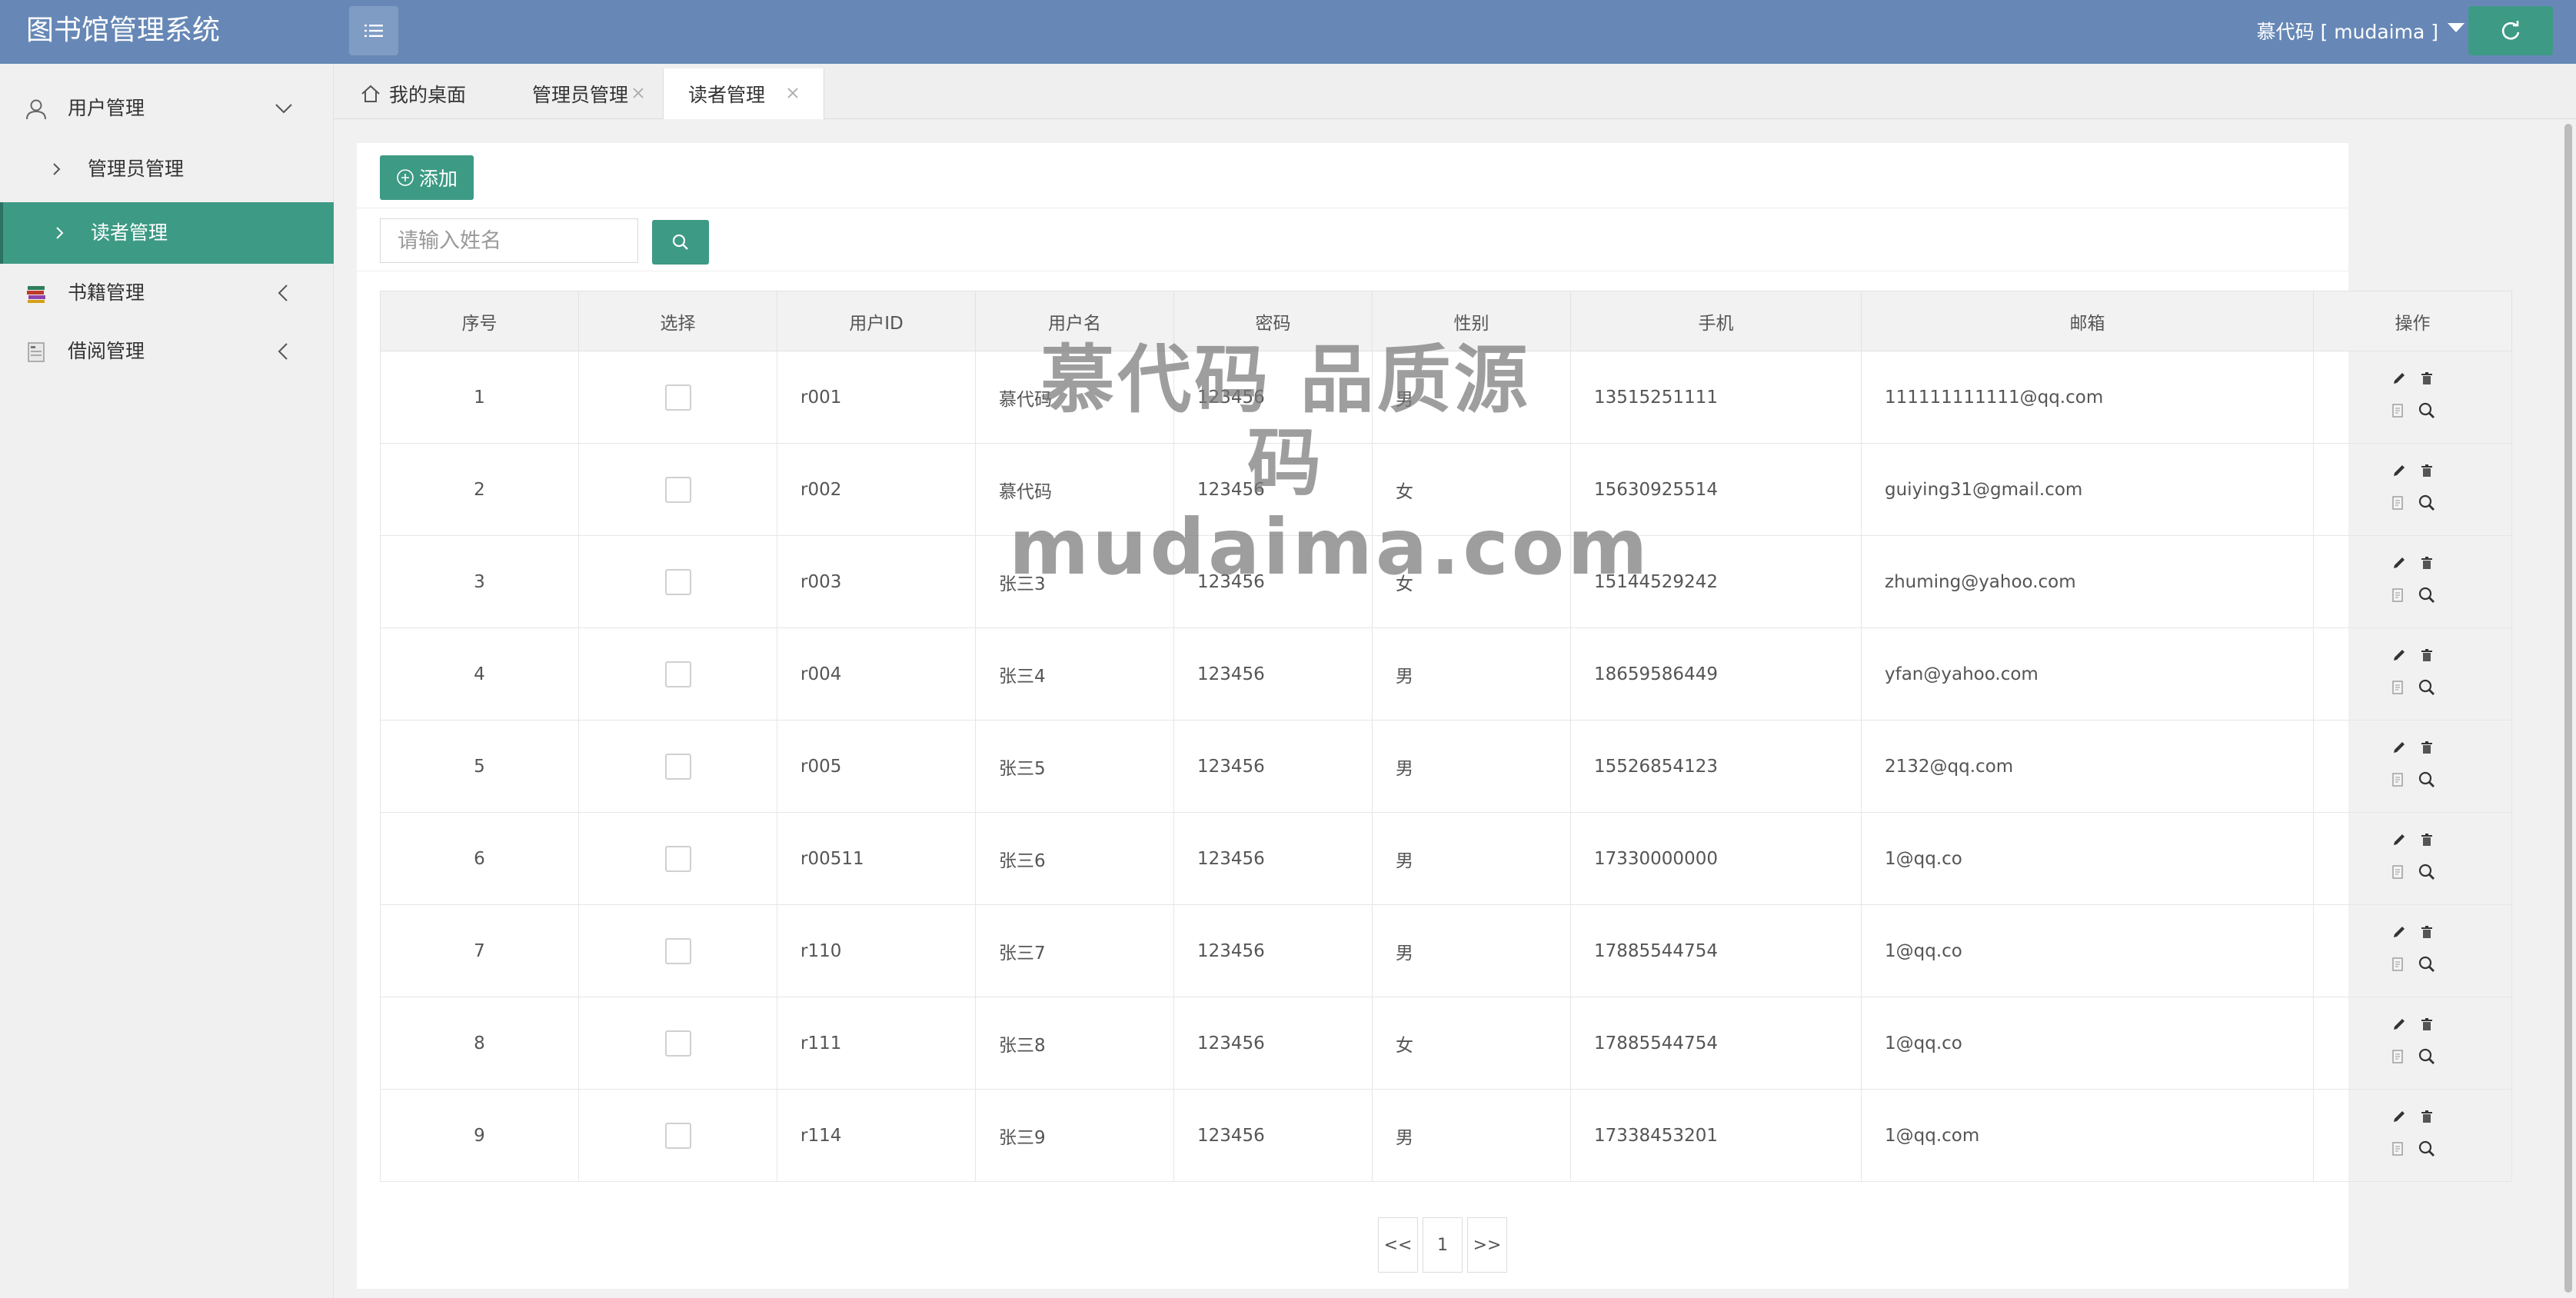 The width and height of the screenshot is (2576, 1298). I want to click on password-cell: 123456, so click(1273, 581).